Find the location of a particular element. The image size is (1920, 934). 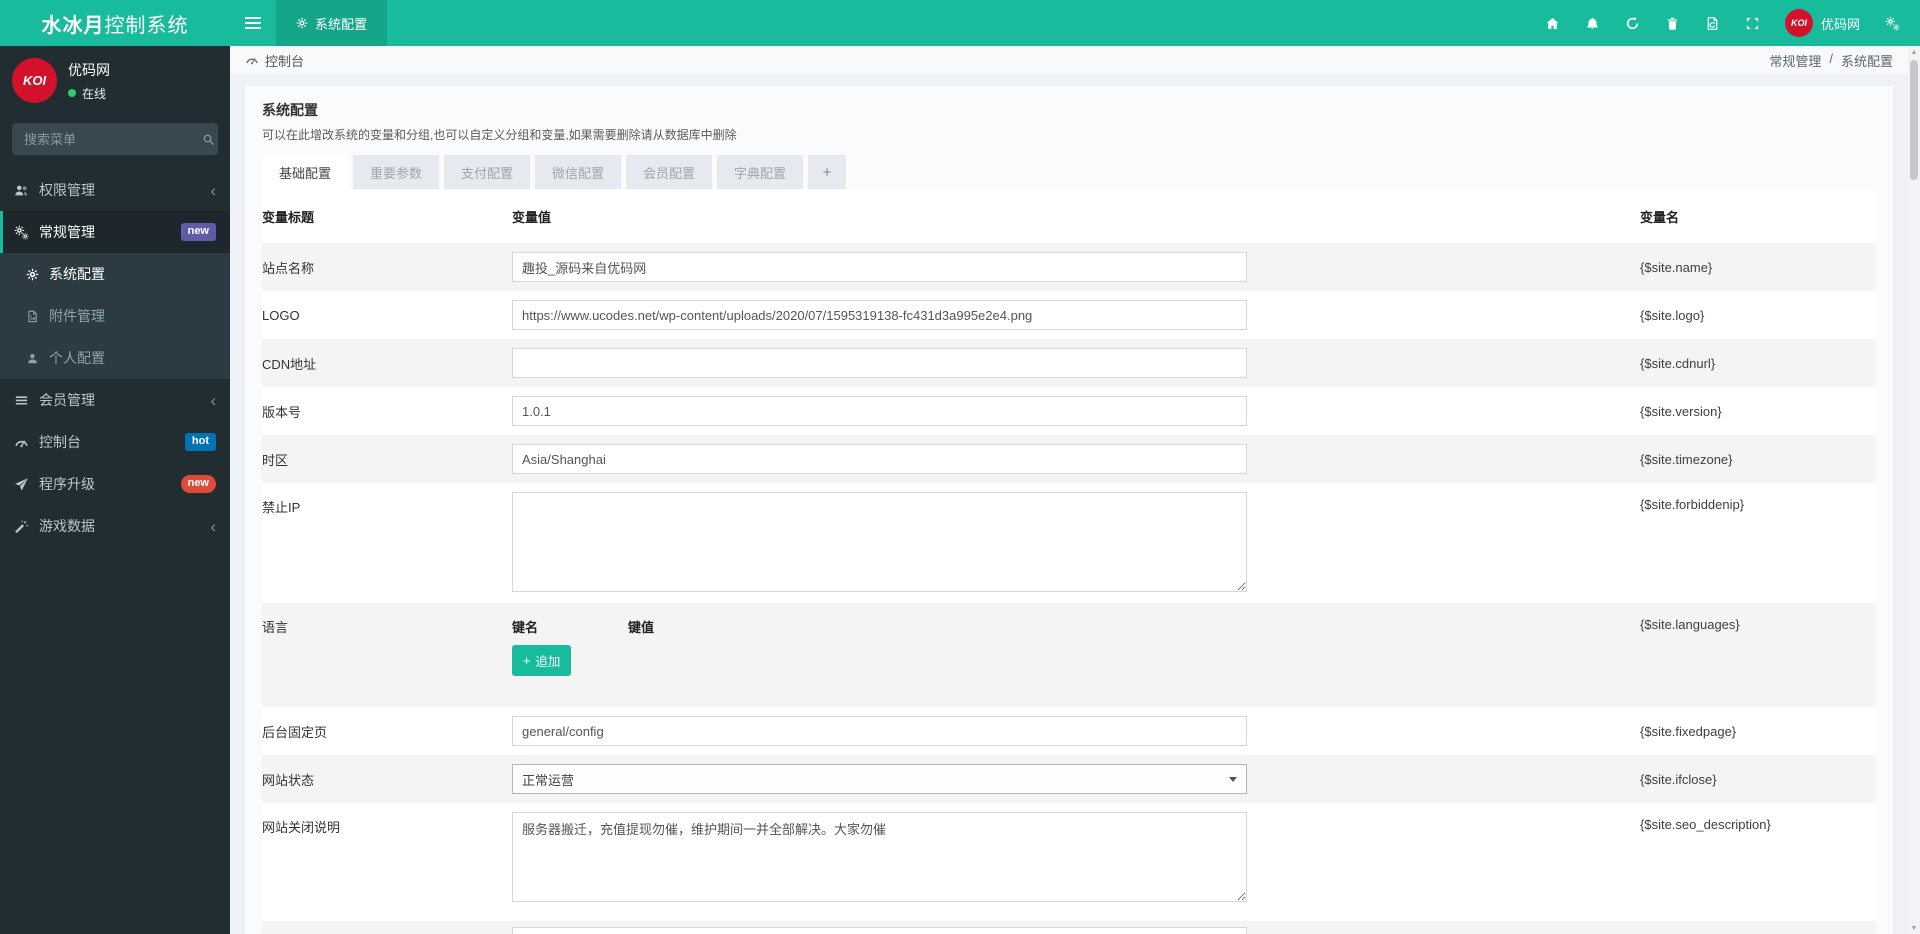

sidebar-item-system-config: 系统配置 is located at coordinates (115, 274).